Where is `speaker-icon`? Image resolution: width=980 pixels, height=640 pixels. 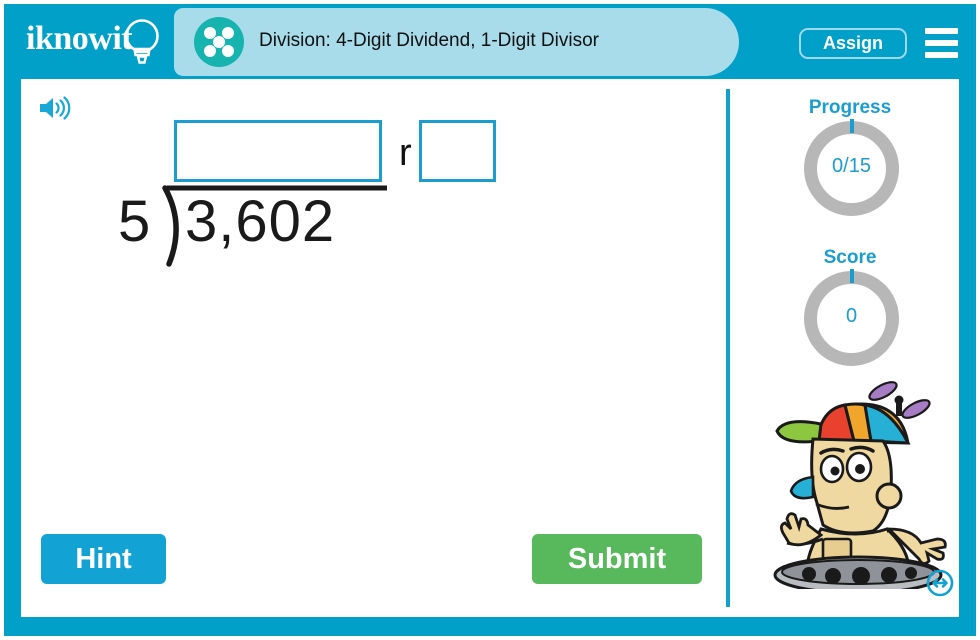
speaker-icon is located at coordinates (55, 108).